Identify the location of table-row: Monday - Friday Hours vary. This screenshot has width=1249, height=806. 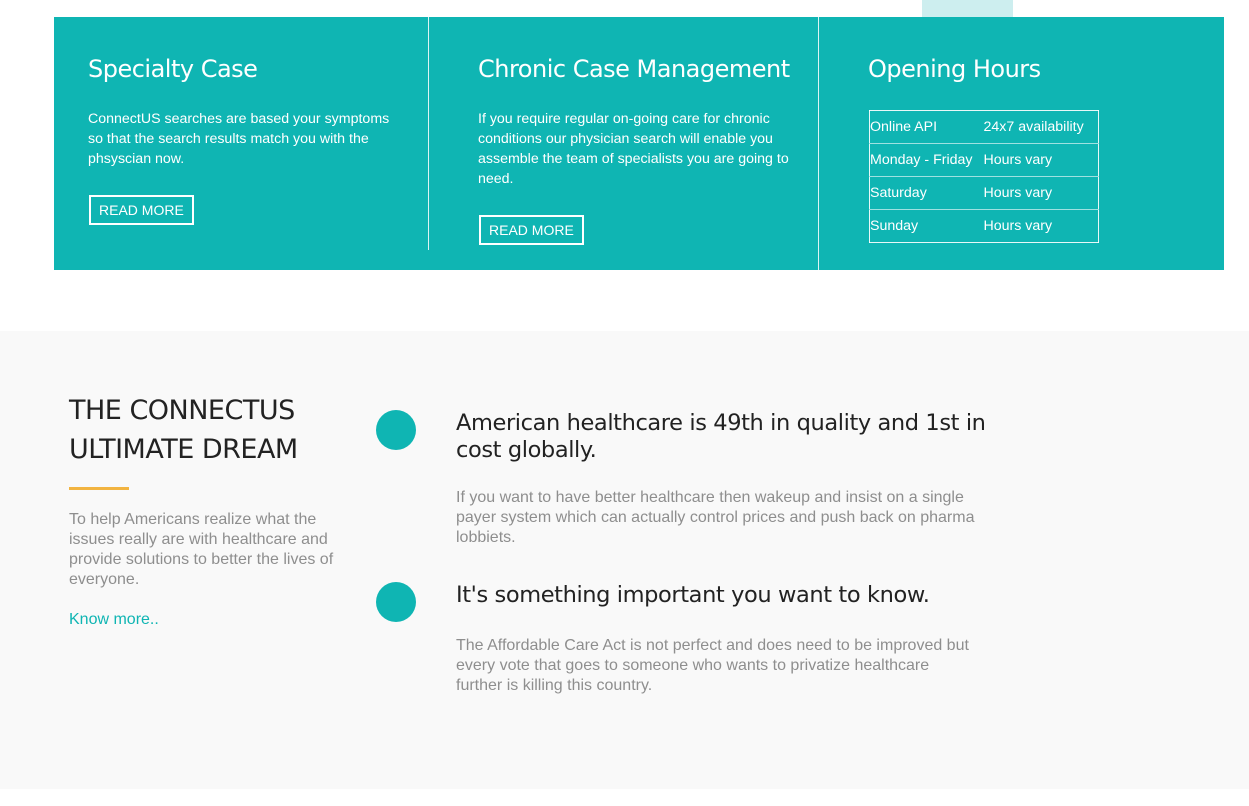
(984, 160).